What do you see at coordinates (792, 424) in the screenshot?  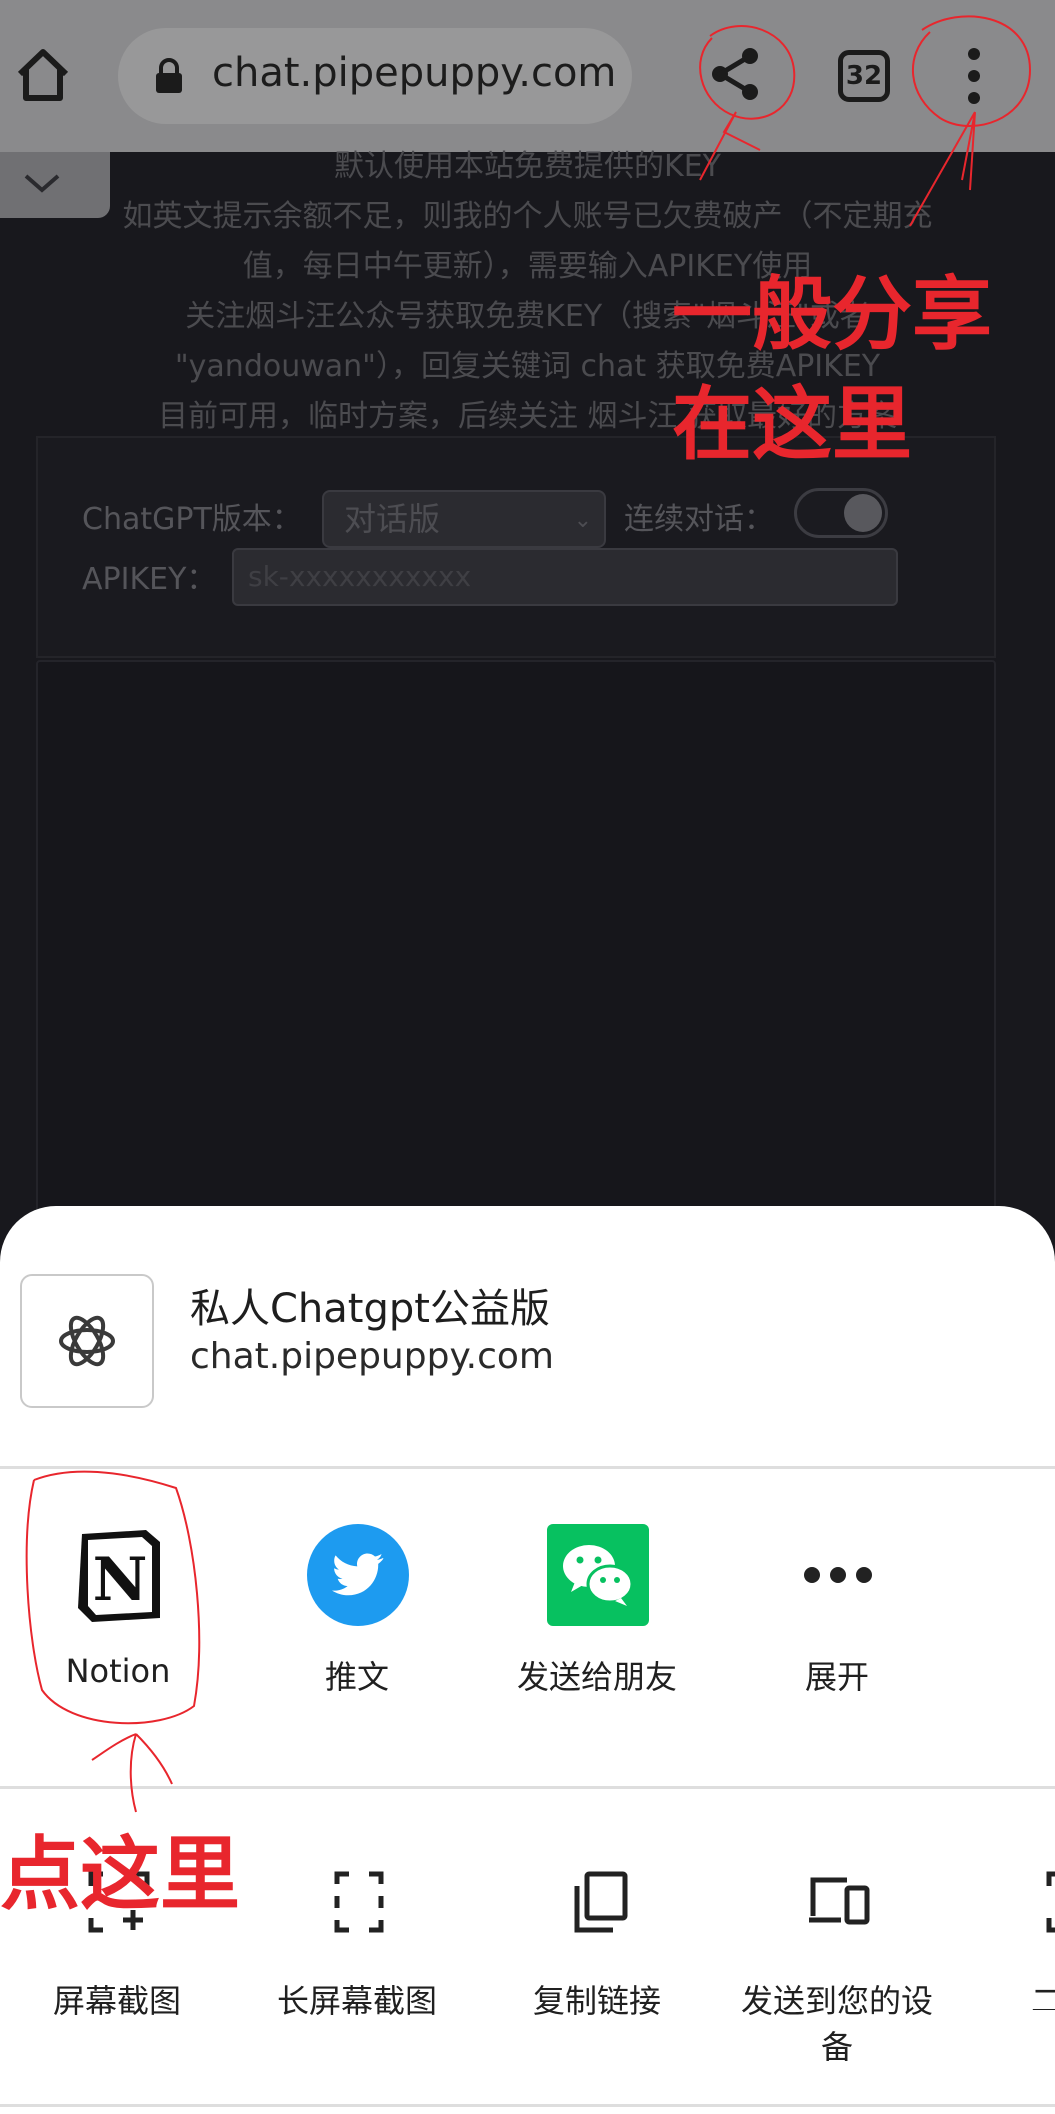 I see `annotation-share-hint-line2: 在这里` at bounding box center [792, 424].